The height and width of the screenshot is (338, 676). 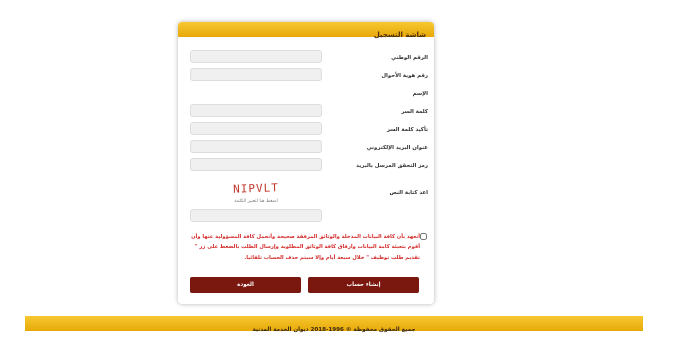 I want to click on national-id-label: الرقم الوطني, so click(x=409, y=58).